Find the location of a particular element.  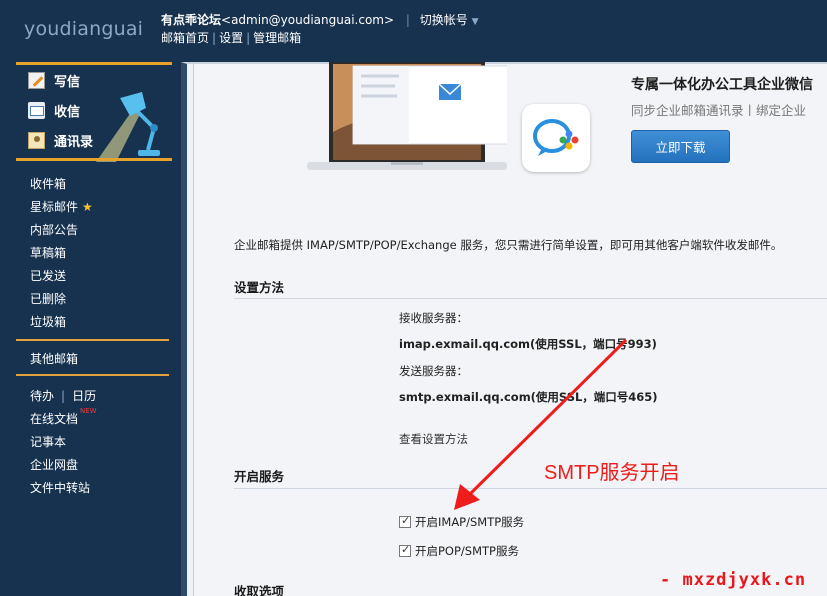

sidebar-item-deleted: 已删除 is located at coordinates (48, 298).